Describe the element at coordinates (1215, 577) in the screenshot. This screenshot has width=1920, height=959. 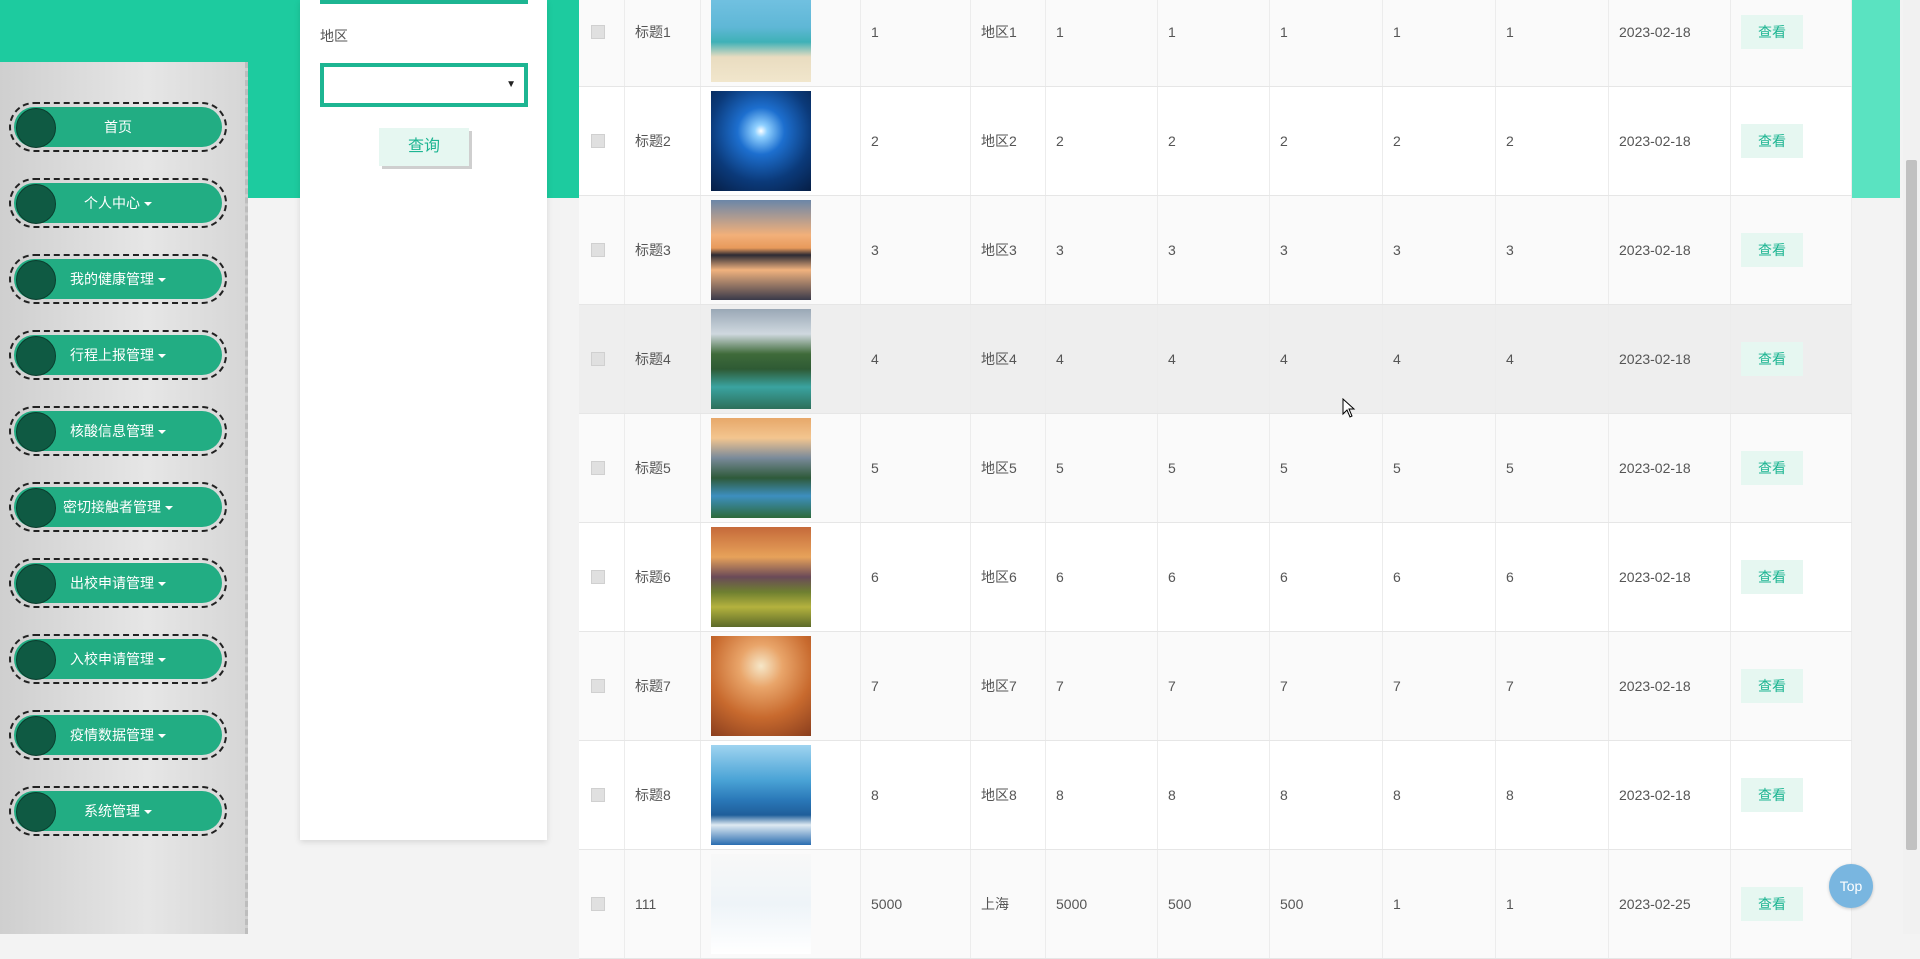
I see `table-row: 标题6 6 地区6 6 6 6 6 6 2023-02-18 查看` at that location.